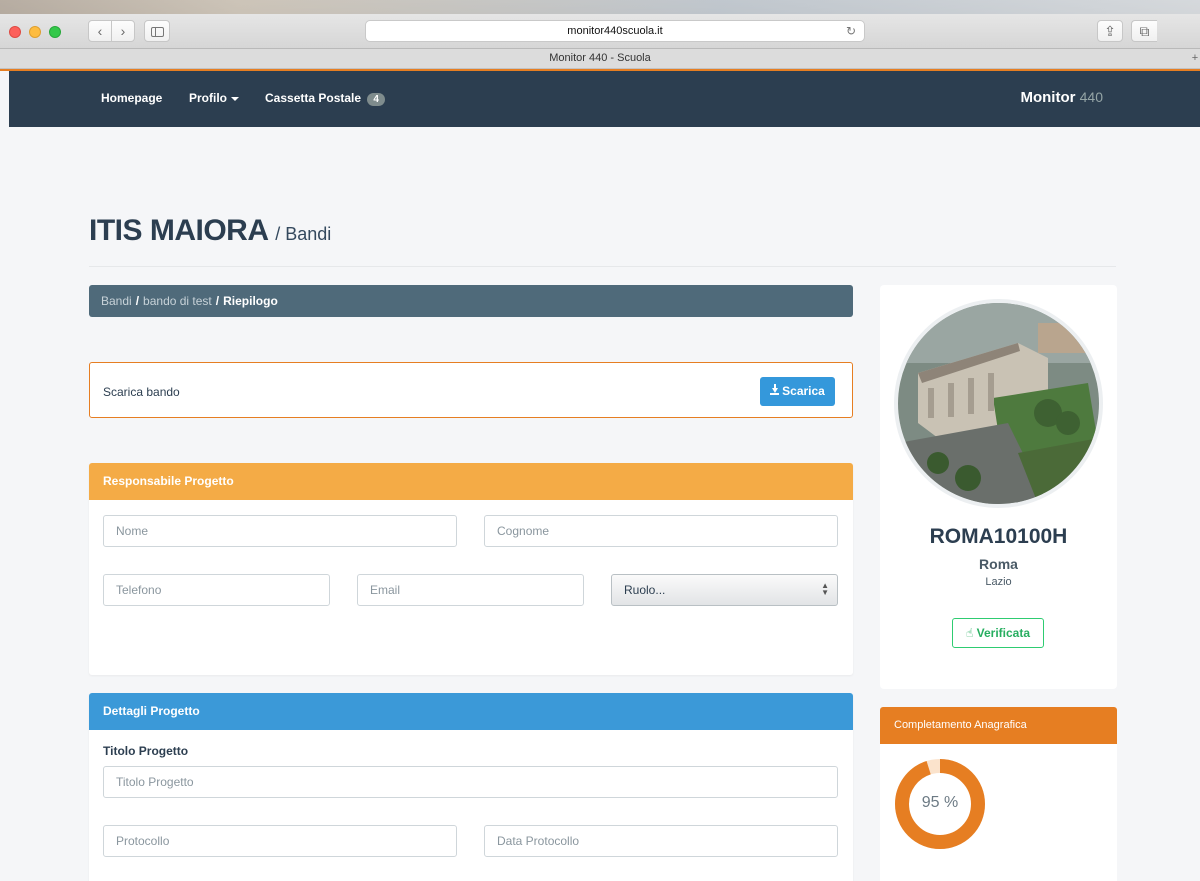  What do you see at coordinates (141, 392) in the screenshot?
I see `download-label: Scarica bando` at bounding box center [141, 392].